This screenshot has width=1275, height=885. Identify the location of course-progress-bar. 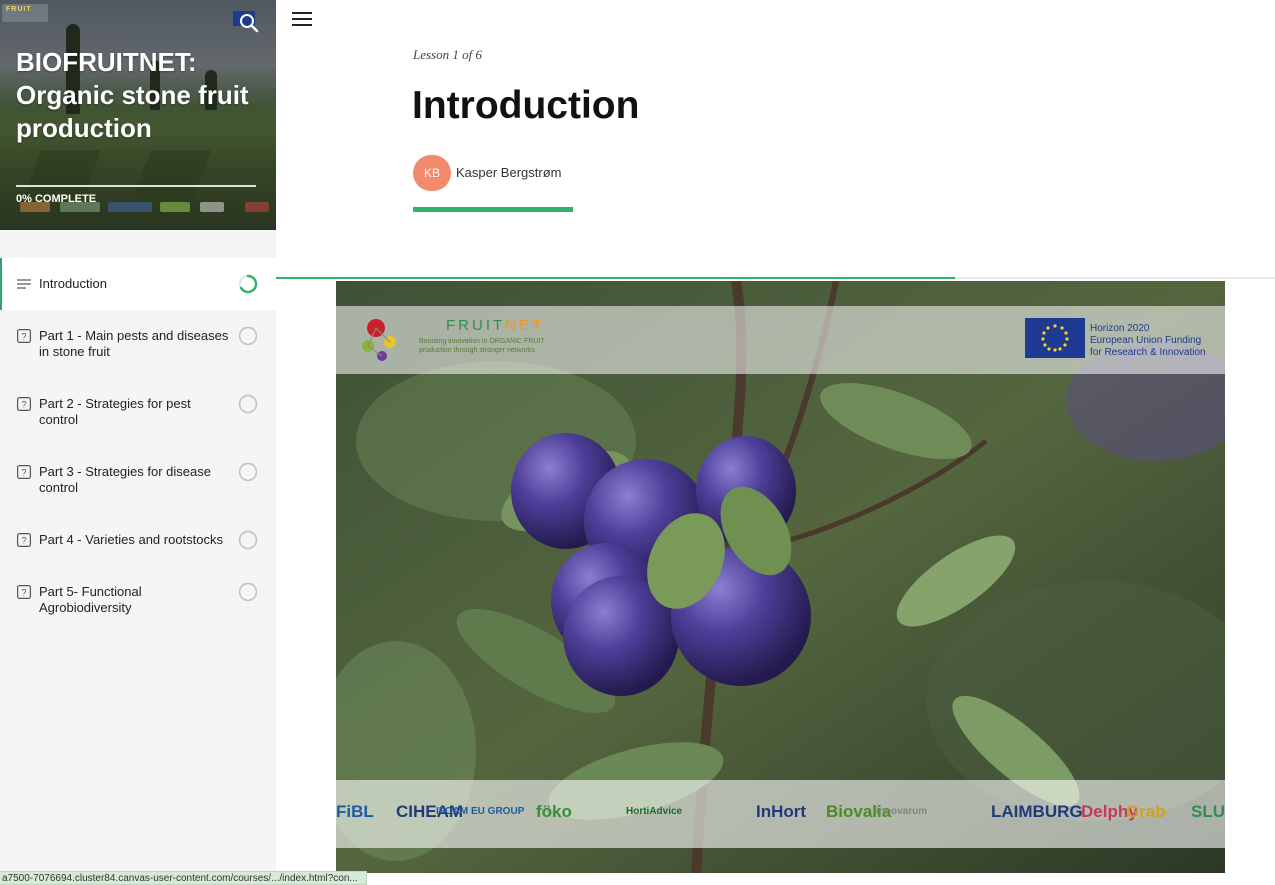
(136, 186).